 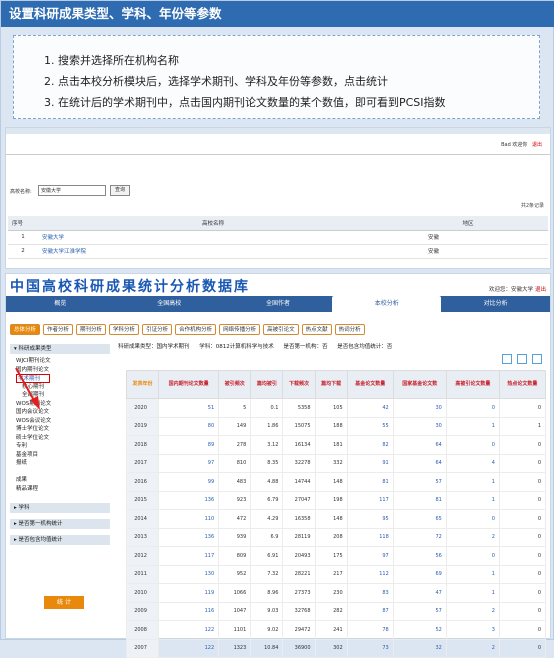 I want to click on sidebar-item: 精品课程, so click(x=60, y=489).